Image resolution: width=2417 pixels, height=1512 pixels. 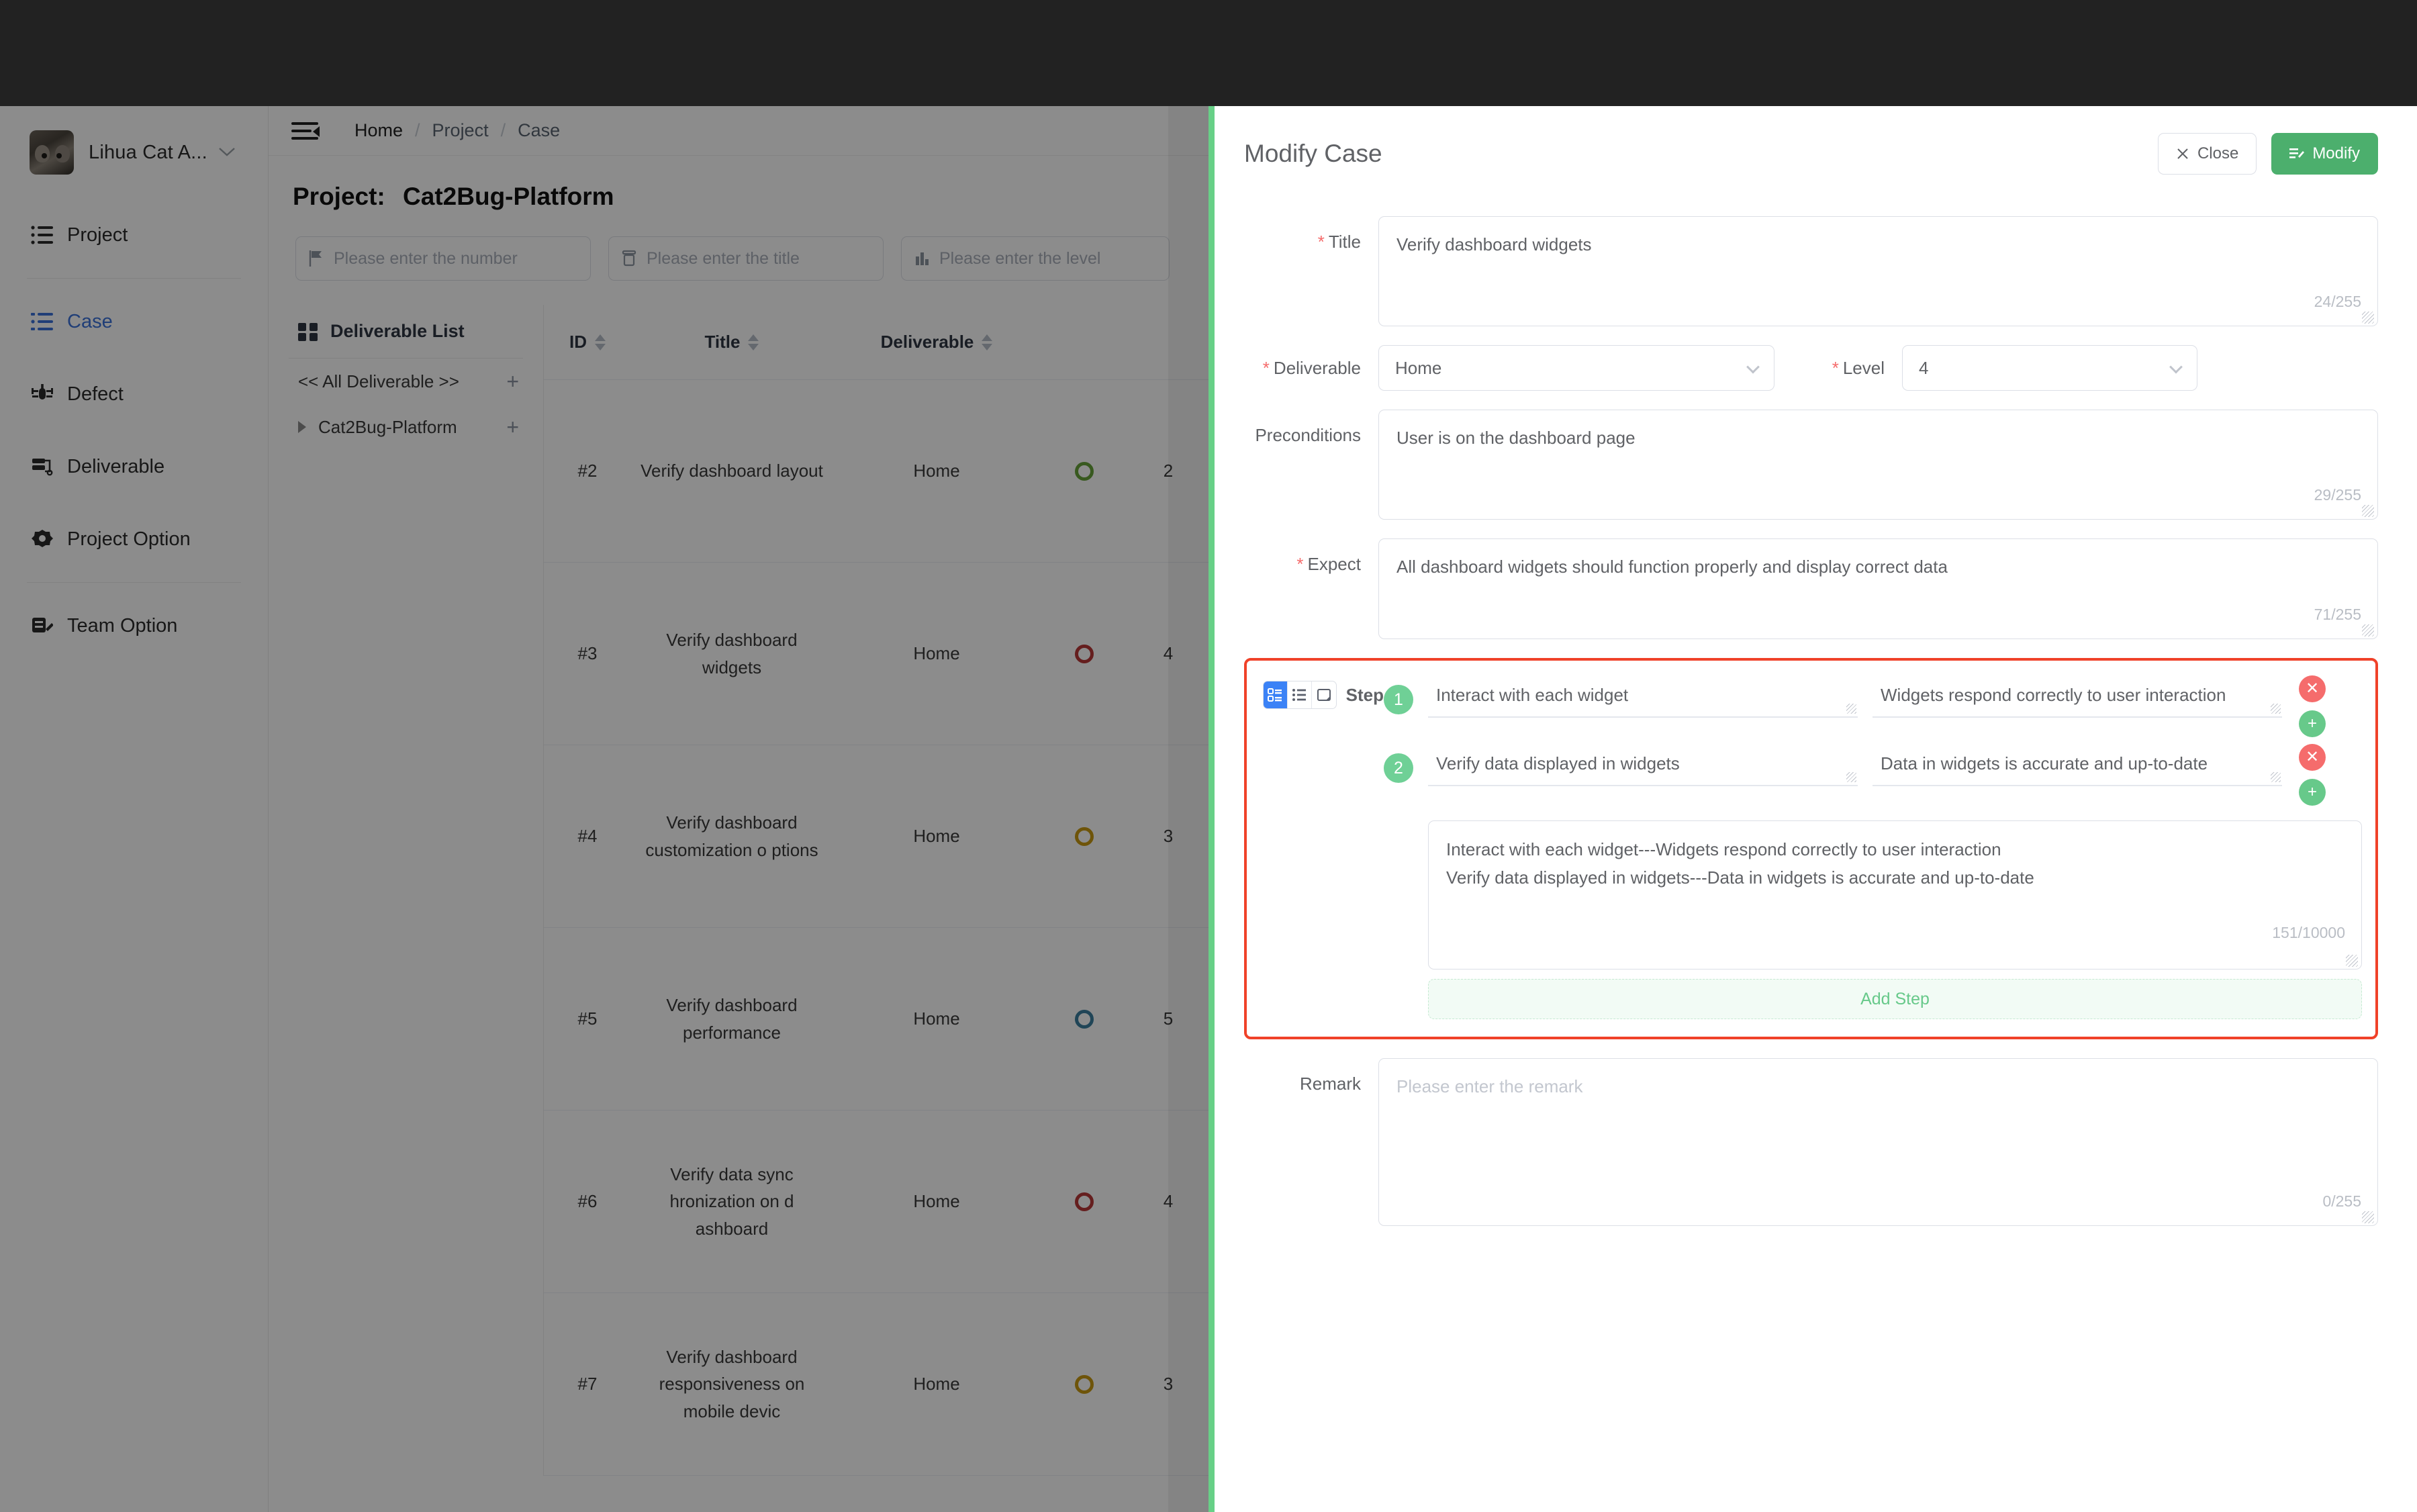 I want to click on step-action-input: Interact with each widget, so click(x=1643, y=696).